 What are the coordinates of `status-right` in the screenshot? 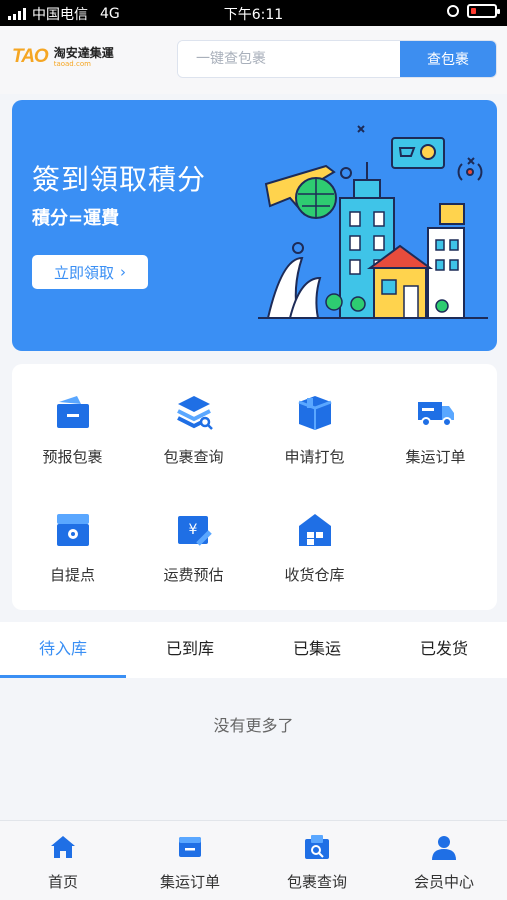 It's located at (473, 11).